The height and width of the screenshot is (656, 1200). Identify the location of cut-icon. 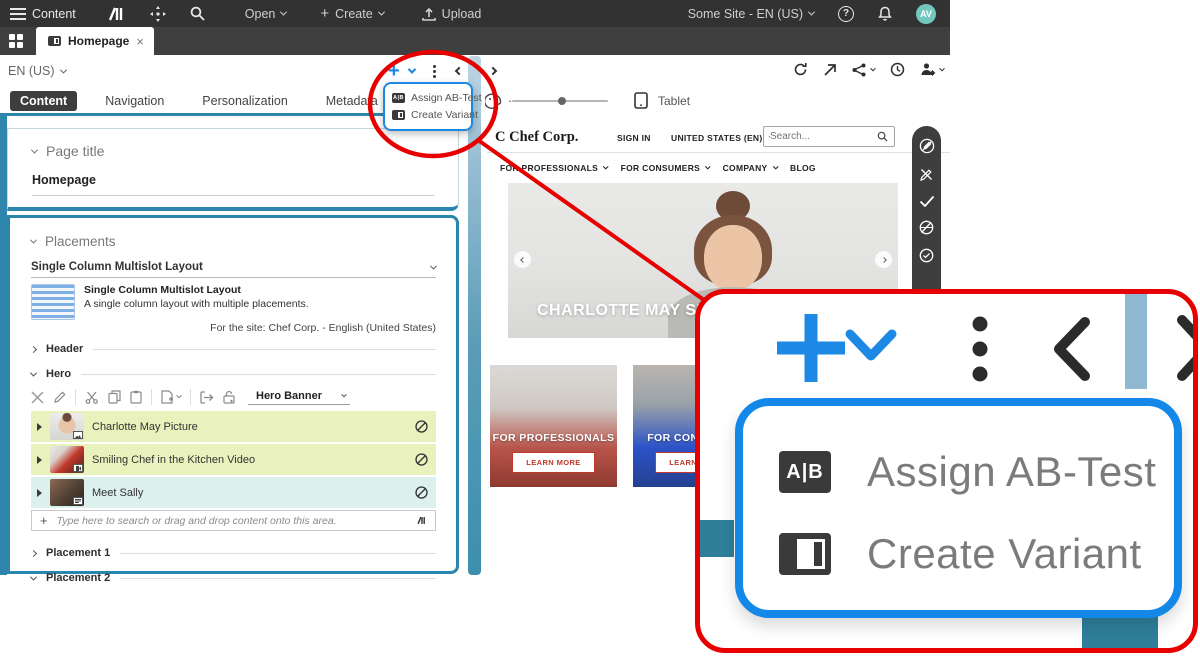
(92, 397).